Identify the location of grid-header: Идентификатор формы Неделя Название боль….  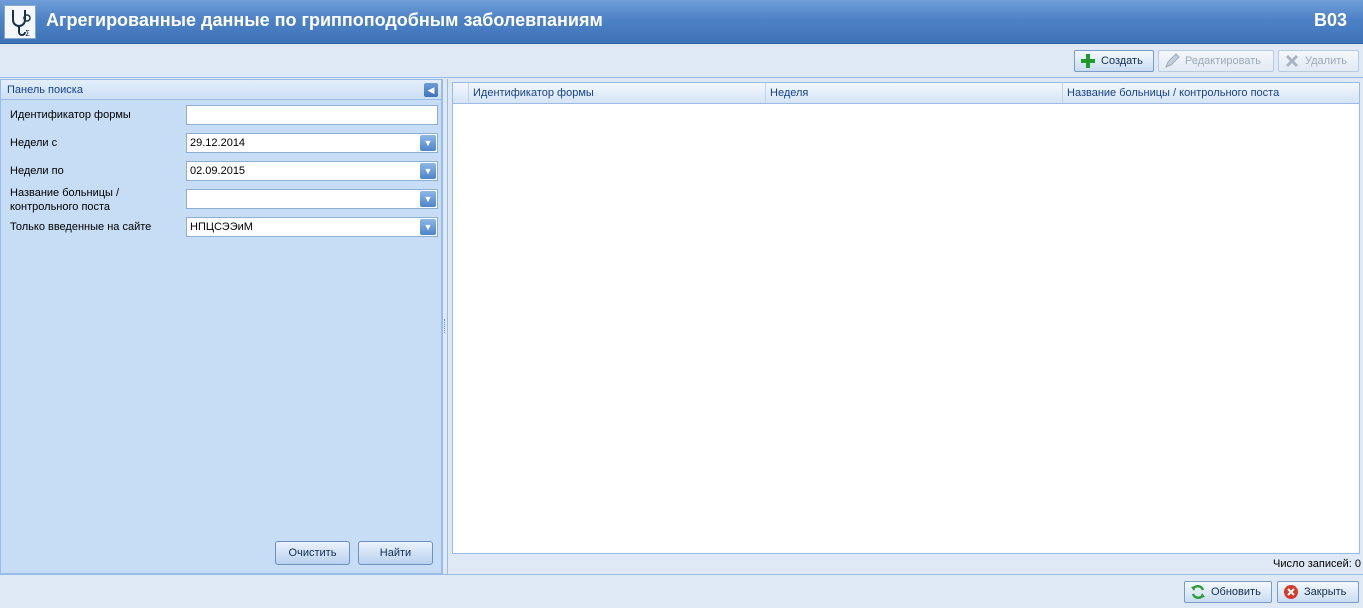
(906, 93).